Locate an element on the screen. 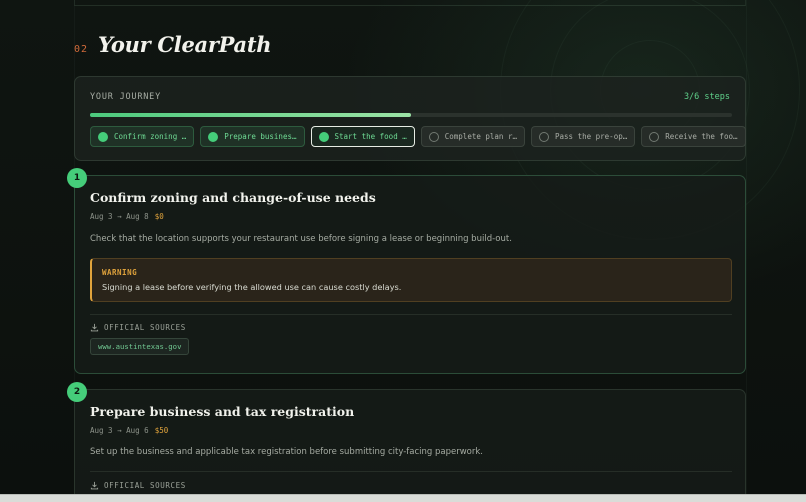 The image size is (806, 502). journey-label: YOUR JOURNEY is located at coordinates (126, 97).